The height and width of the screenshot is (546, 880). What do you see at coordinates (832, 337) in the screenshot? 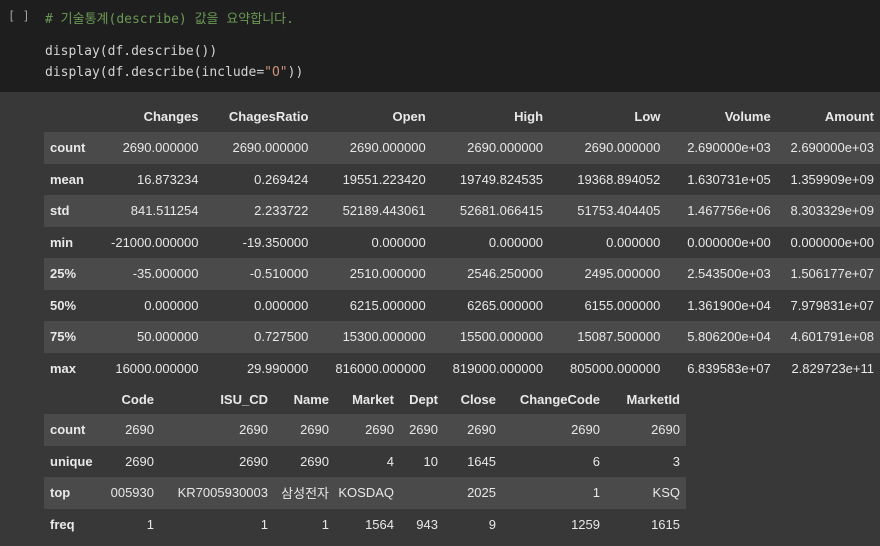
I see `table-cell: 4.601791e+08` at bounding box center [832, 337].